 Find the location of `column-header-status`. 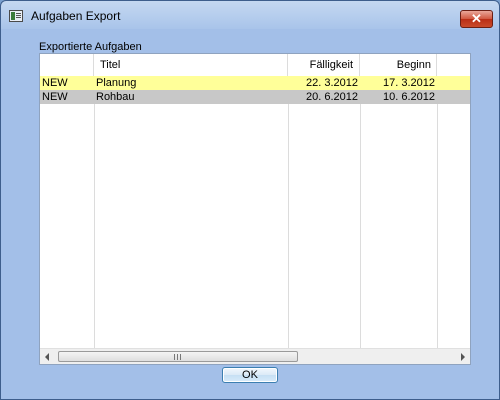

column-header-status is located at coordinates (67, 65).